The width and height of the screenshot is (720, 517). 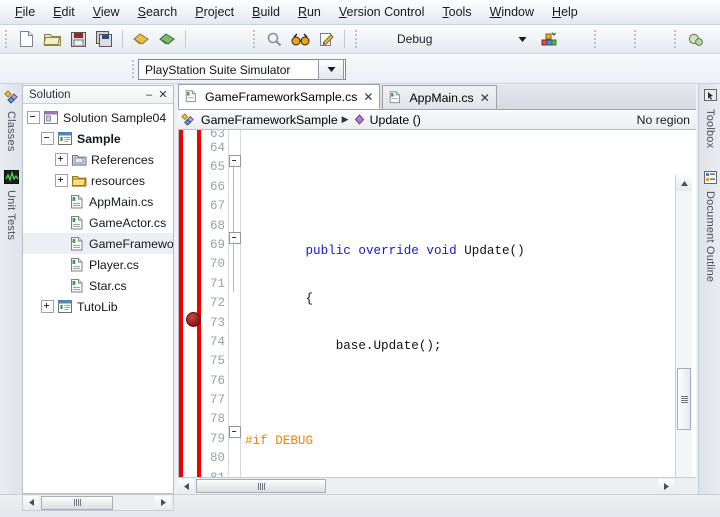 I want to click on editor-vertical-scrollbar, so click(x=683, y=326).